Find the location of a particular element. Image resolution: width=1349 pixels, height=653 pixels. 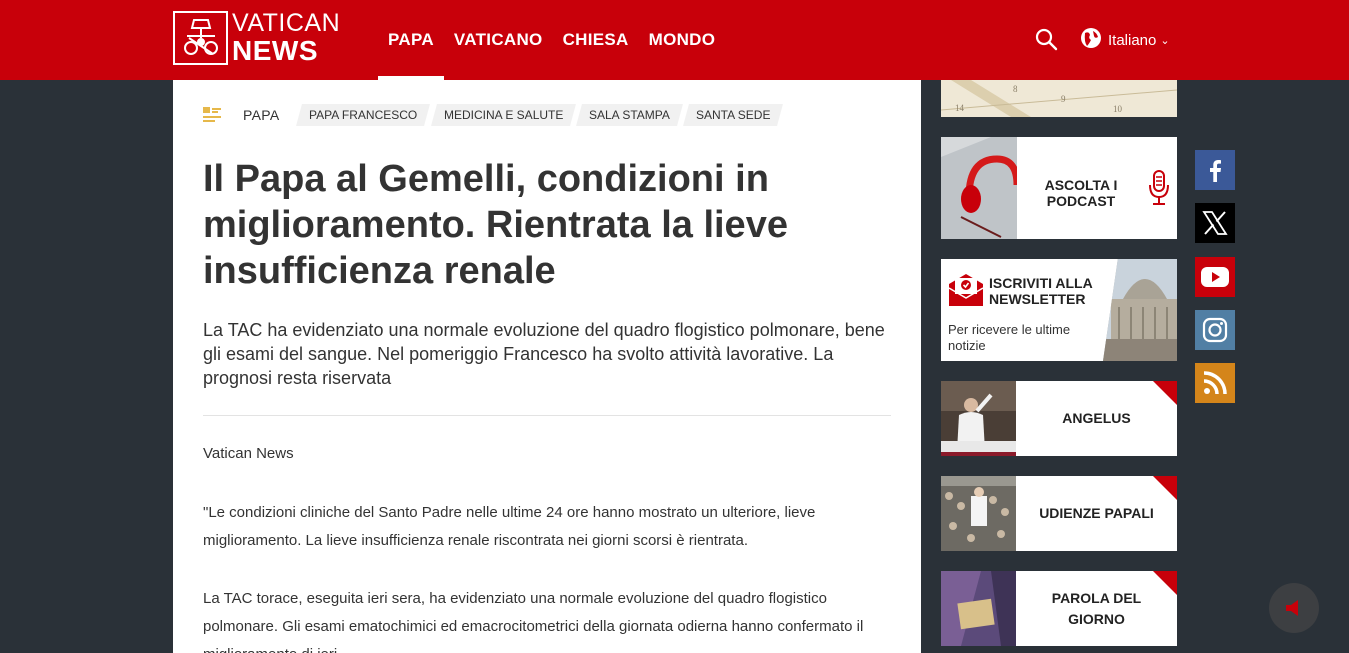

section-label: PAPA is located at coordinates (261, 115).